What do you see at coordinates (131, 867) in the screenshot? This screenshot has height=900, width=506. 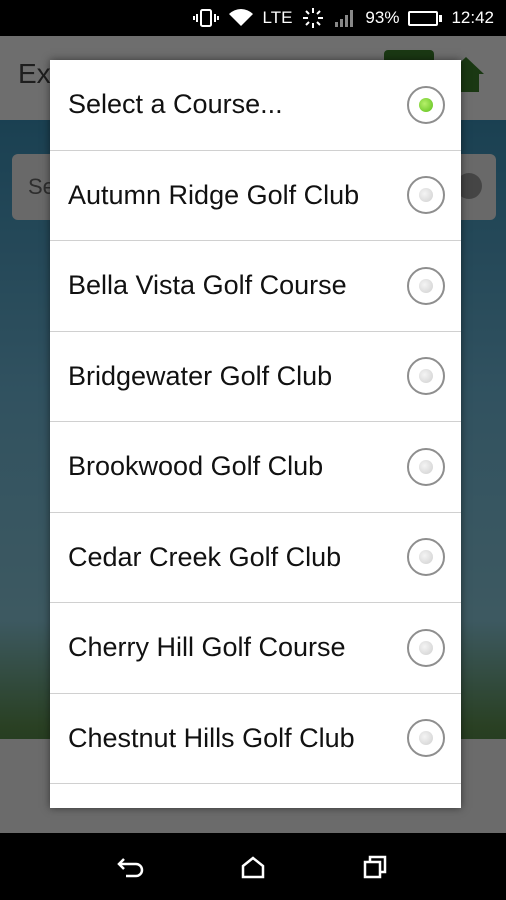 I see `back-icon` at bounding box center [131, 867].